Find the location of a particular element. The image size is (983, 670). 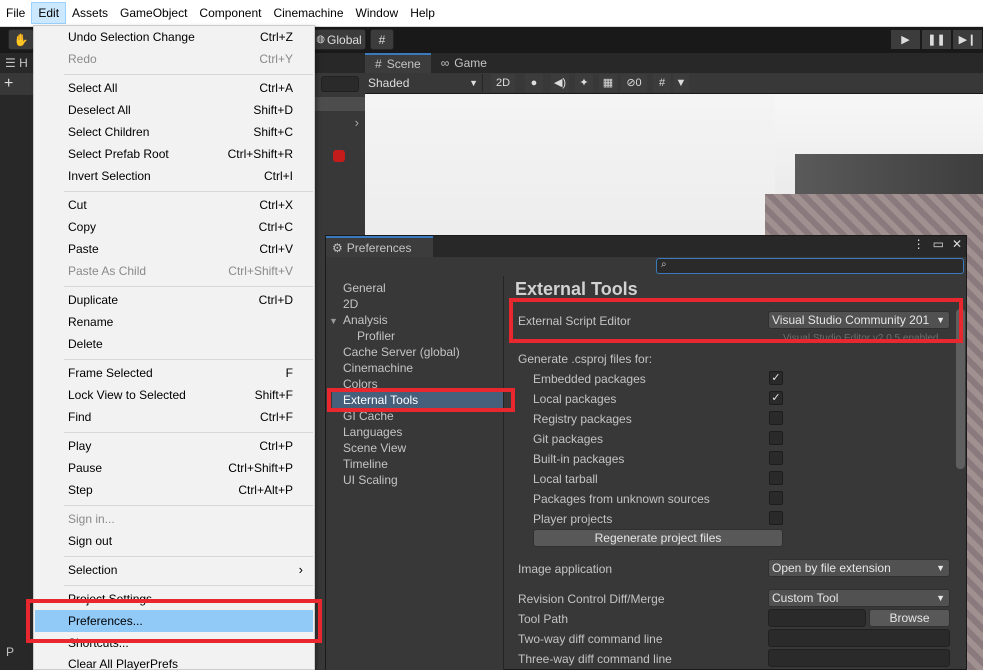

chevron-down-icon: ▼ is located at coordinates (681, 83).